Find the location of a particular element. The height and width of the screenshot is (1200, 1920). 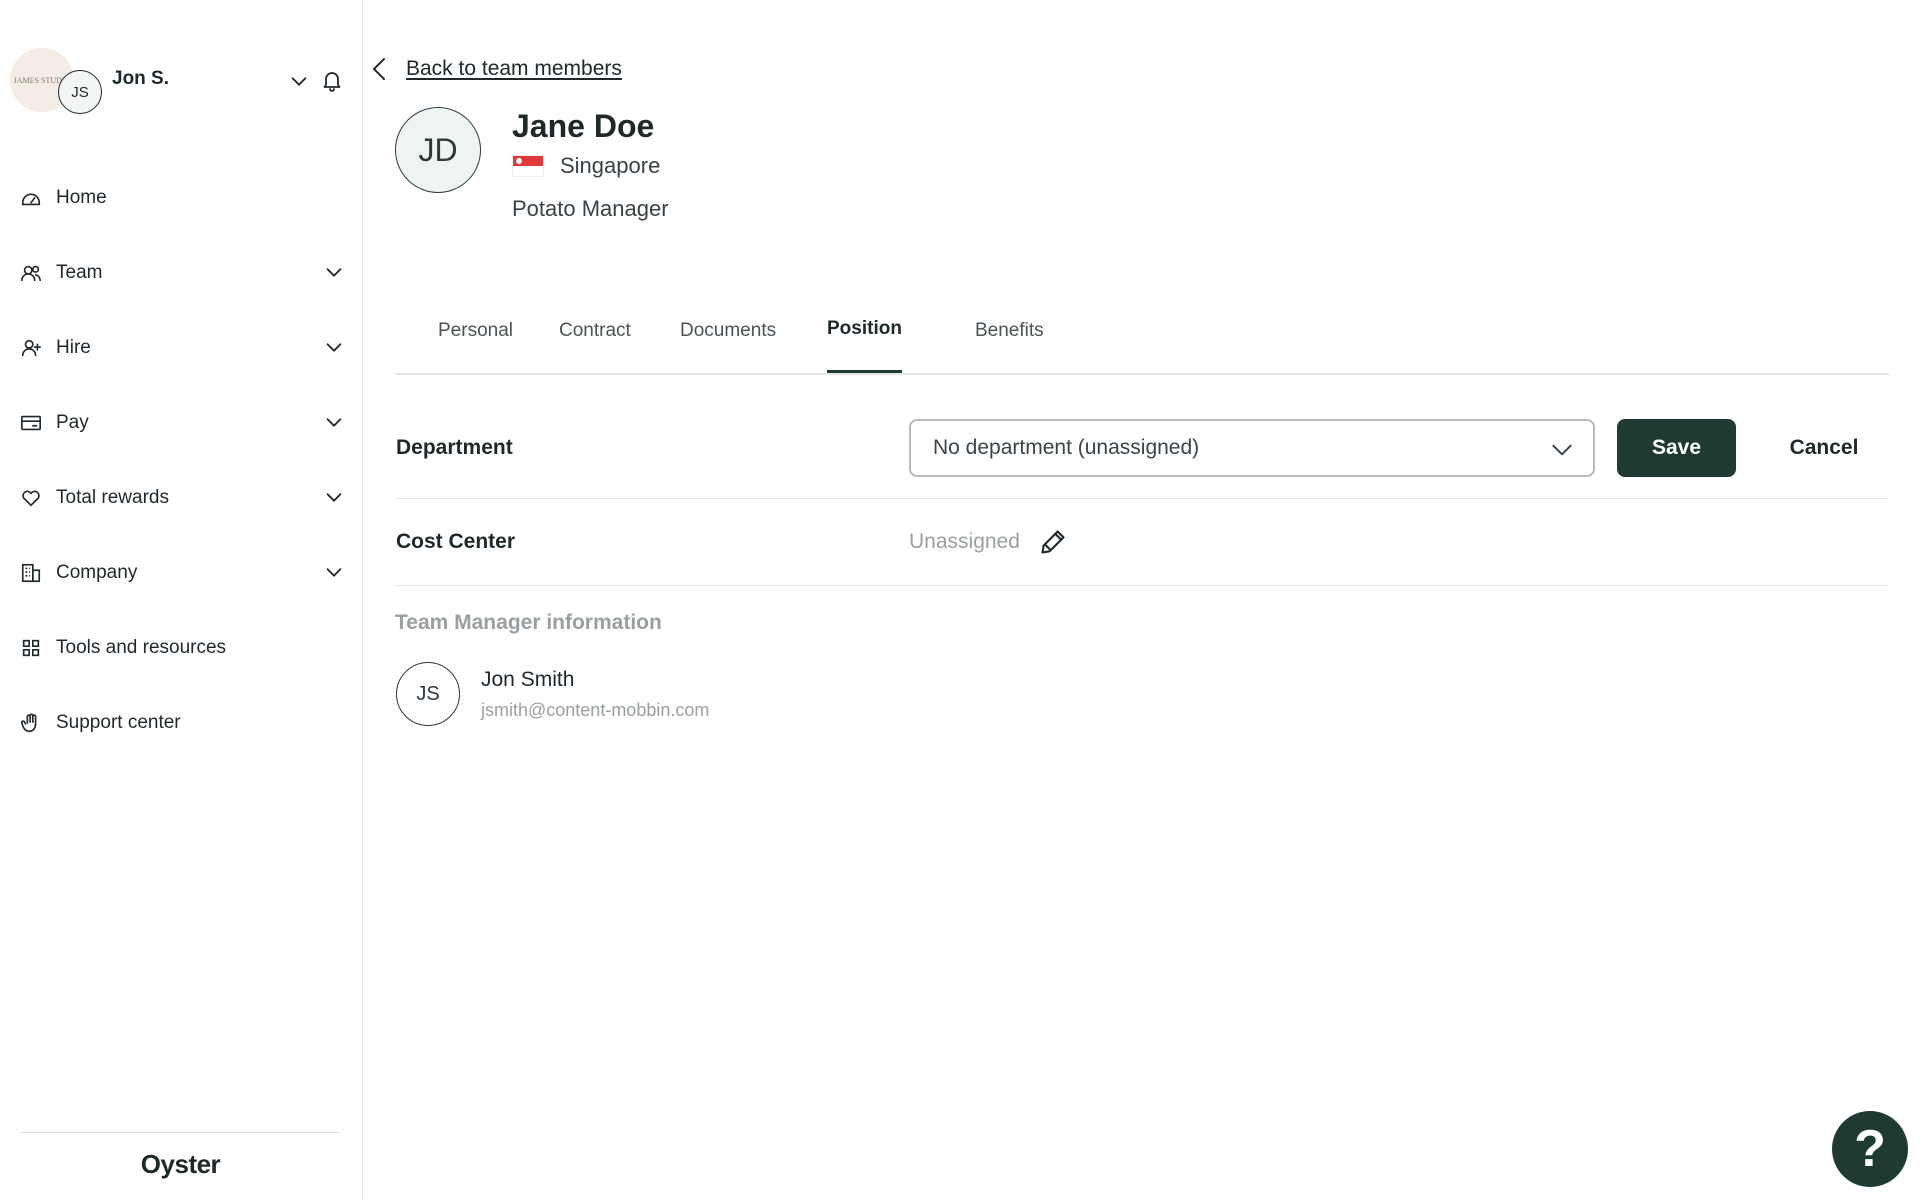

hand-icon is located at coordinates (31, 723).